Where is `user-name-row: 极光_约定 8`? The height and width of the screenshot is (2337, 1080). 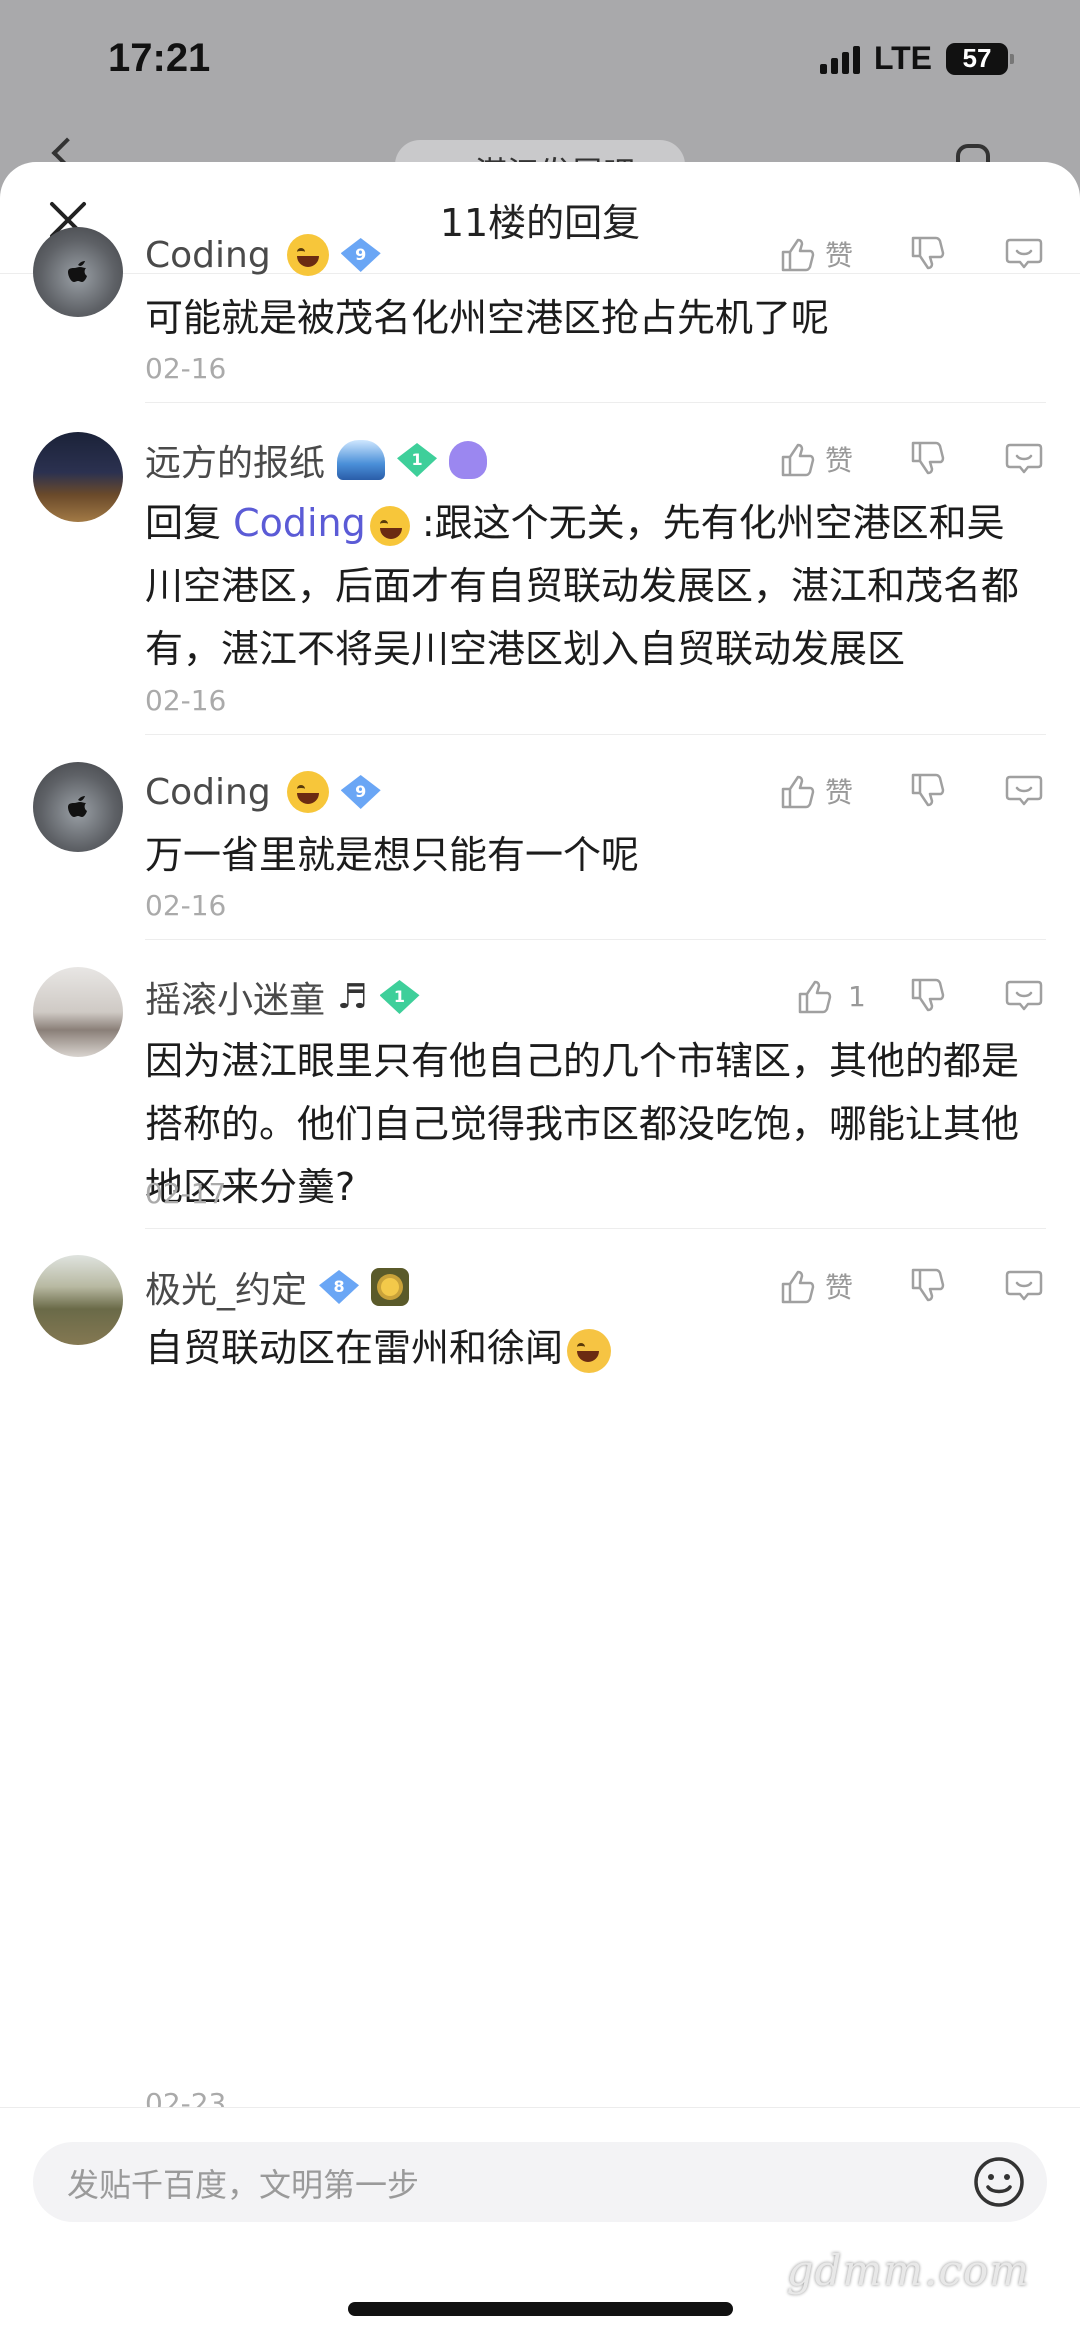
user-name-row: 极光_约定 8 is located at coordinates (277, 1287).